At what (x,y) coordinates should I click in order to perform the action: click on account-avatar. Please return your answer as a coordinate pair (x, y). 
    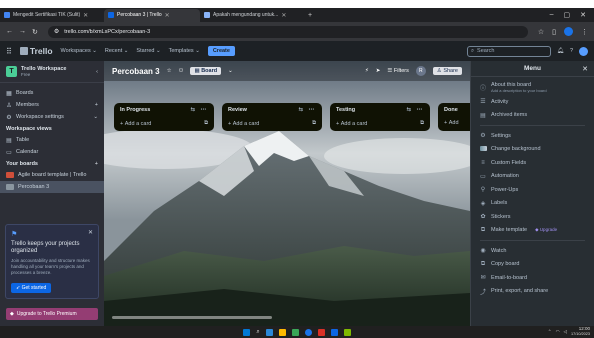
    Looking at the image, I should click on (583, 51).